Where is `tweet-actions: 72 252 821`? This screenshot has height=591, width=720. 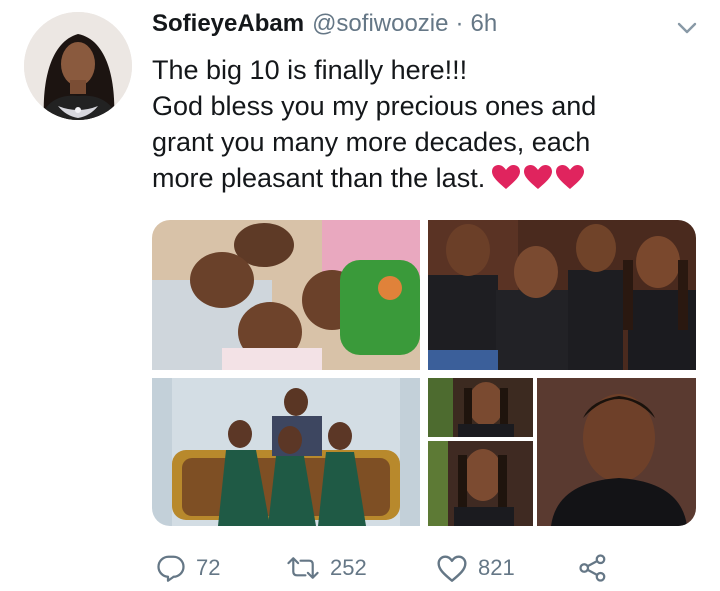
tweet-actions: 72 252 821 is located at coordinates (392, 568).